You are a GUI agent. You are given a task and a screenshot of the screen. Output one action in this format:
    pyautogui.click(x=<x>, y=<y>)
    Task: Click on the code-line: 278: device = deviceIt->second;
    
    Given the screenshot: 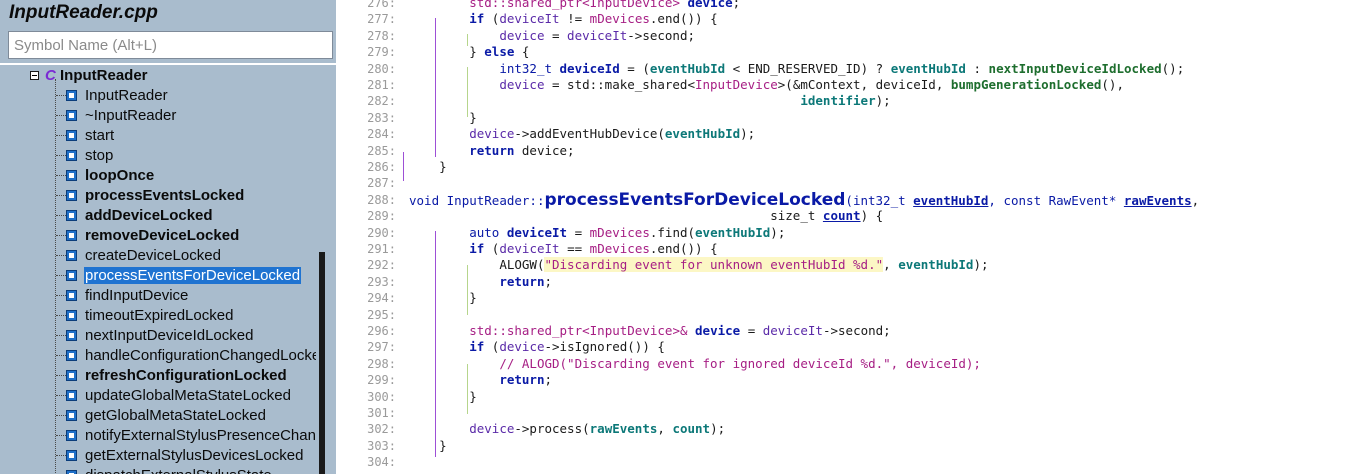 What is the action you would take?
    pyautogui.click(x=841, y=36)
    